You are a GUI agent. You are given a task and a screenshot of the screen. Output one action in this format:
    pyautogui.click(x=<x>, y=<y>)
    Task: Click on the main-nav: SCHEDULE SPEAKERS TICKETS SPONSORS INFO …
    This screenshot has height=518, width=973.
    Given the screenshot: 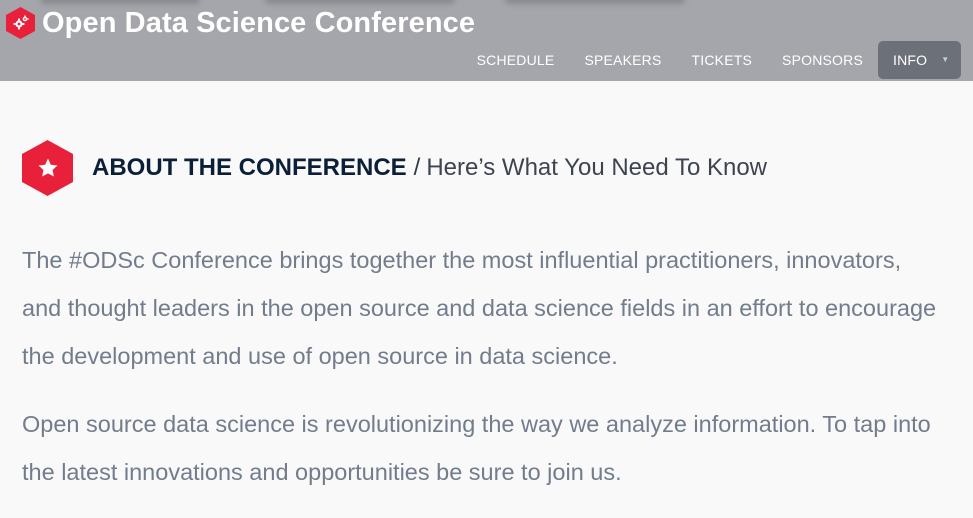 What is the action you would take?
    pyautogui.click(x=711, y=60)
    